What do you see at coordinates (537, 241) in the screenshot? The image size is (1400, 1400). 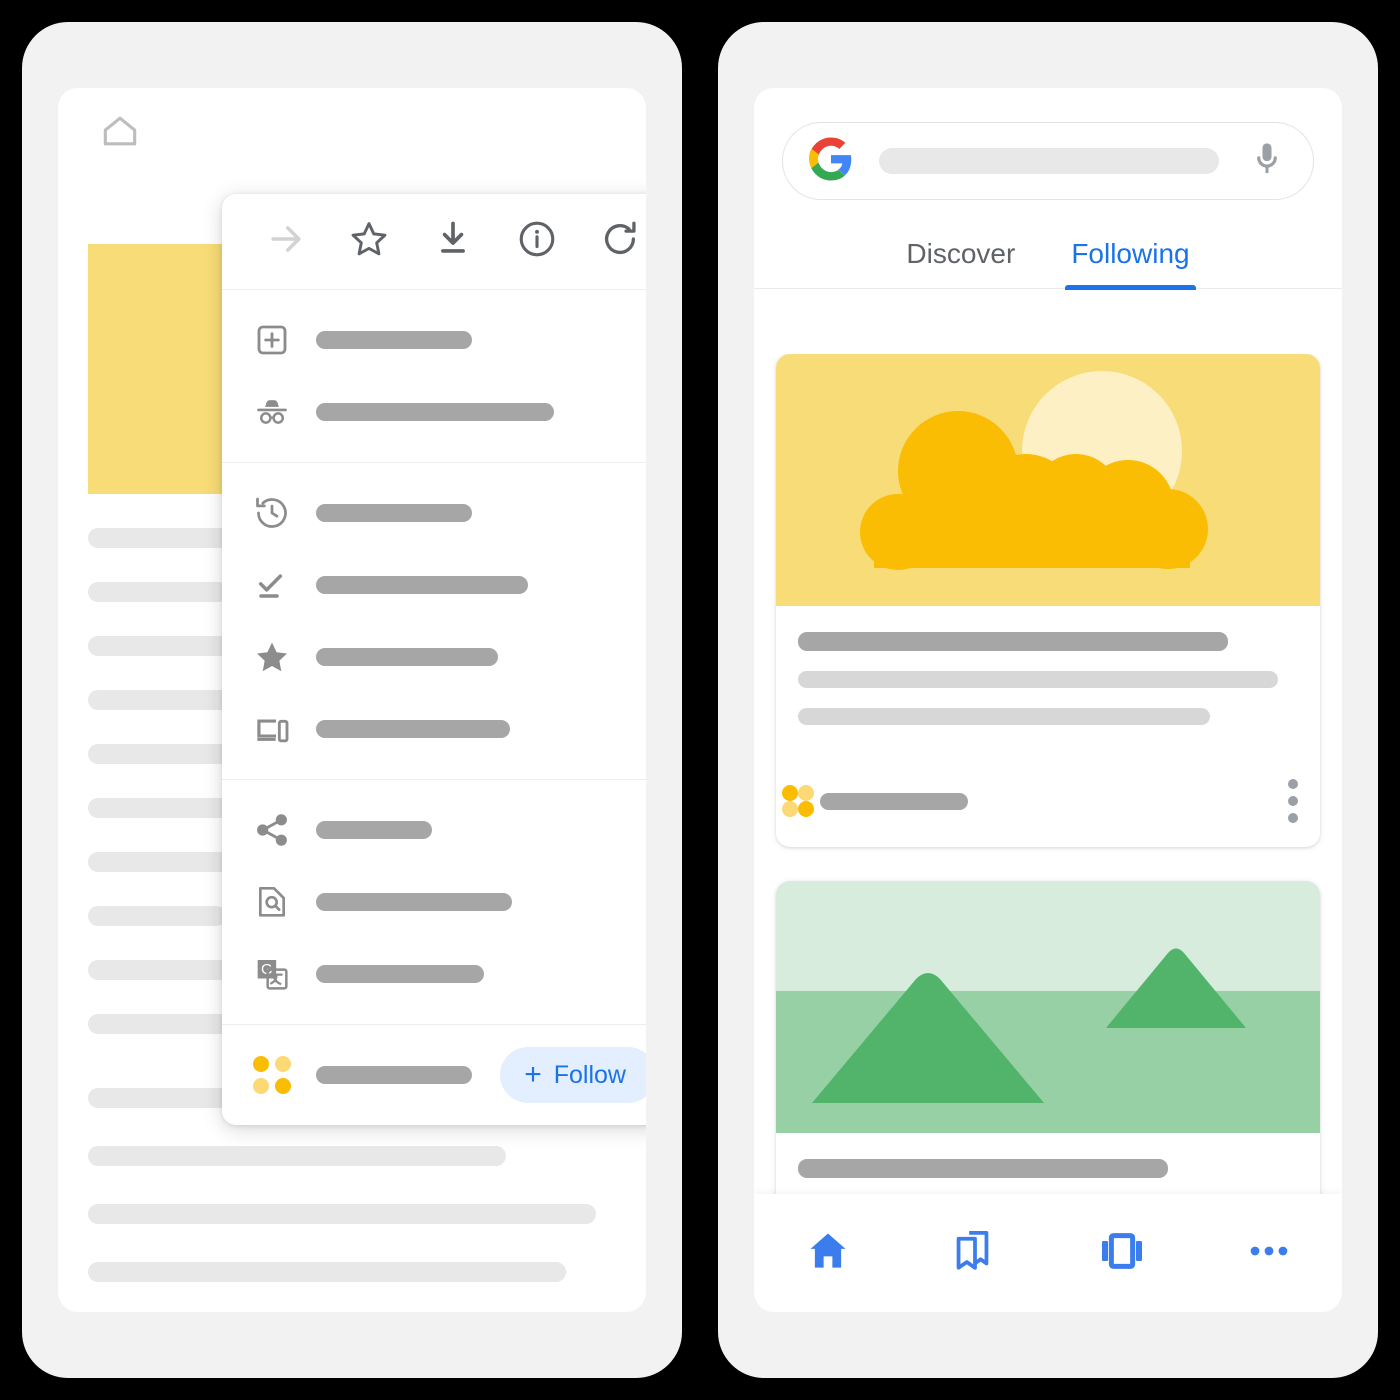 I see `info-circle-icon` at bounding box center [537, 241].